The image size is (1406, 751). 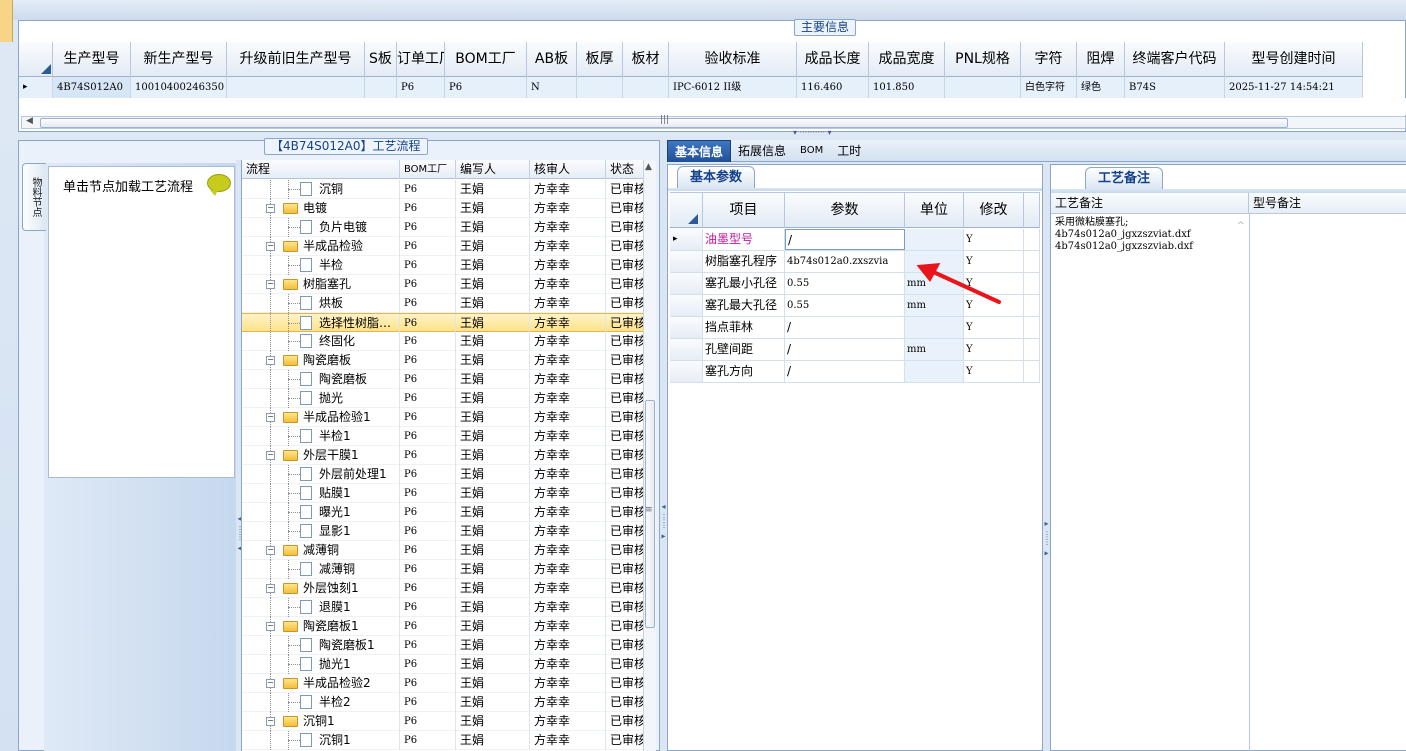 What do you see at coordinates (443, 645) in the screenshot?
I see `flow-row: 陶瓷磨板1 P6 王娟 方幸幸 已审核` at bounding box center [443, 645].